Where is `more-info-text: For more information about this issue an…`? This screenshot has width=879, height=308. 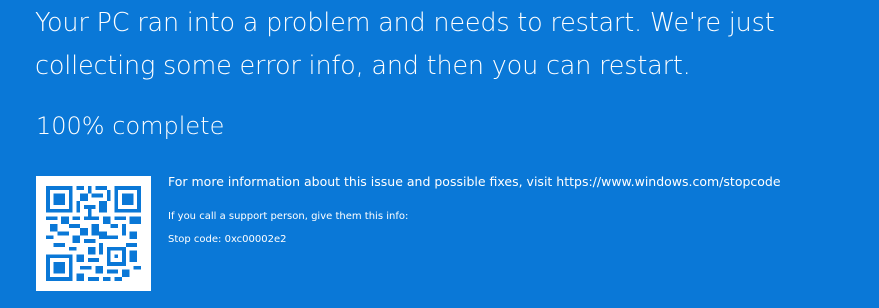
more-info-text: For more information about this issue an… is located at coordinates (474, 181).